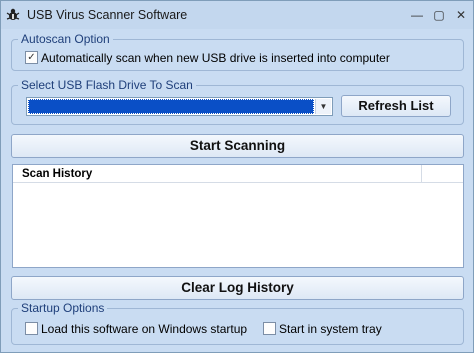 The height and width of the screenshot is (353, 474). I want to click on scan-history-column-header: Scan History, so click(57, 174).